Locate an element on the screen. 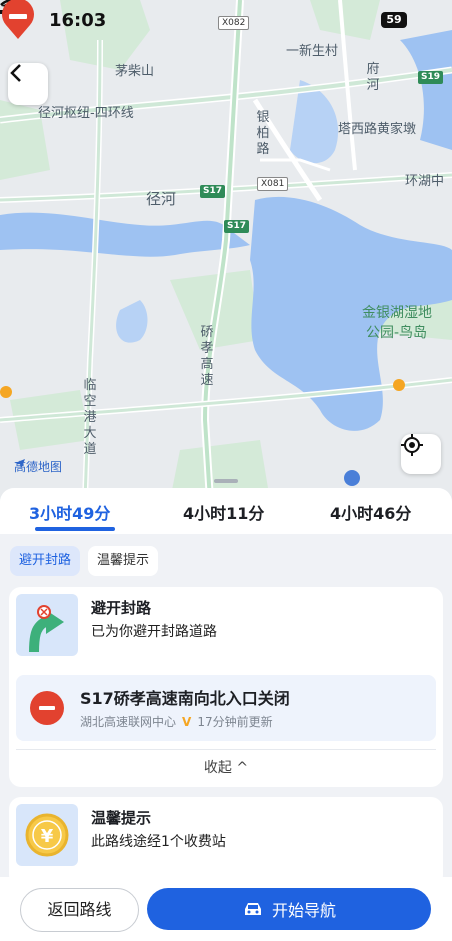  start-navigation-label: 开始导航 is located at coordinates (303, 910).